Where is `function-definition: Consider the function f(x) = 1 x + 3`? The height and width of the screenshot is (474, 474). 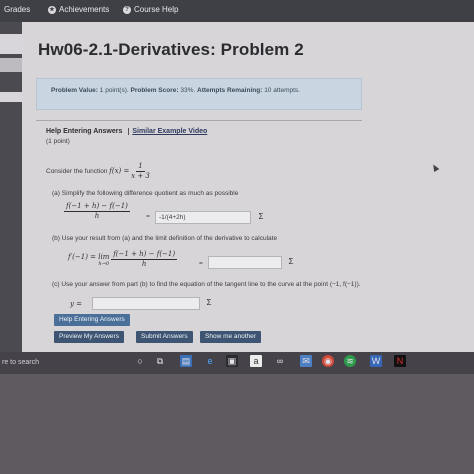 function-definition: Consider the function f(x) = 1 x + 3 is located at coordinates (98, 171).